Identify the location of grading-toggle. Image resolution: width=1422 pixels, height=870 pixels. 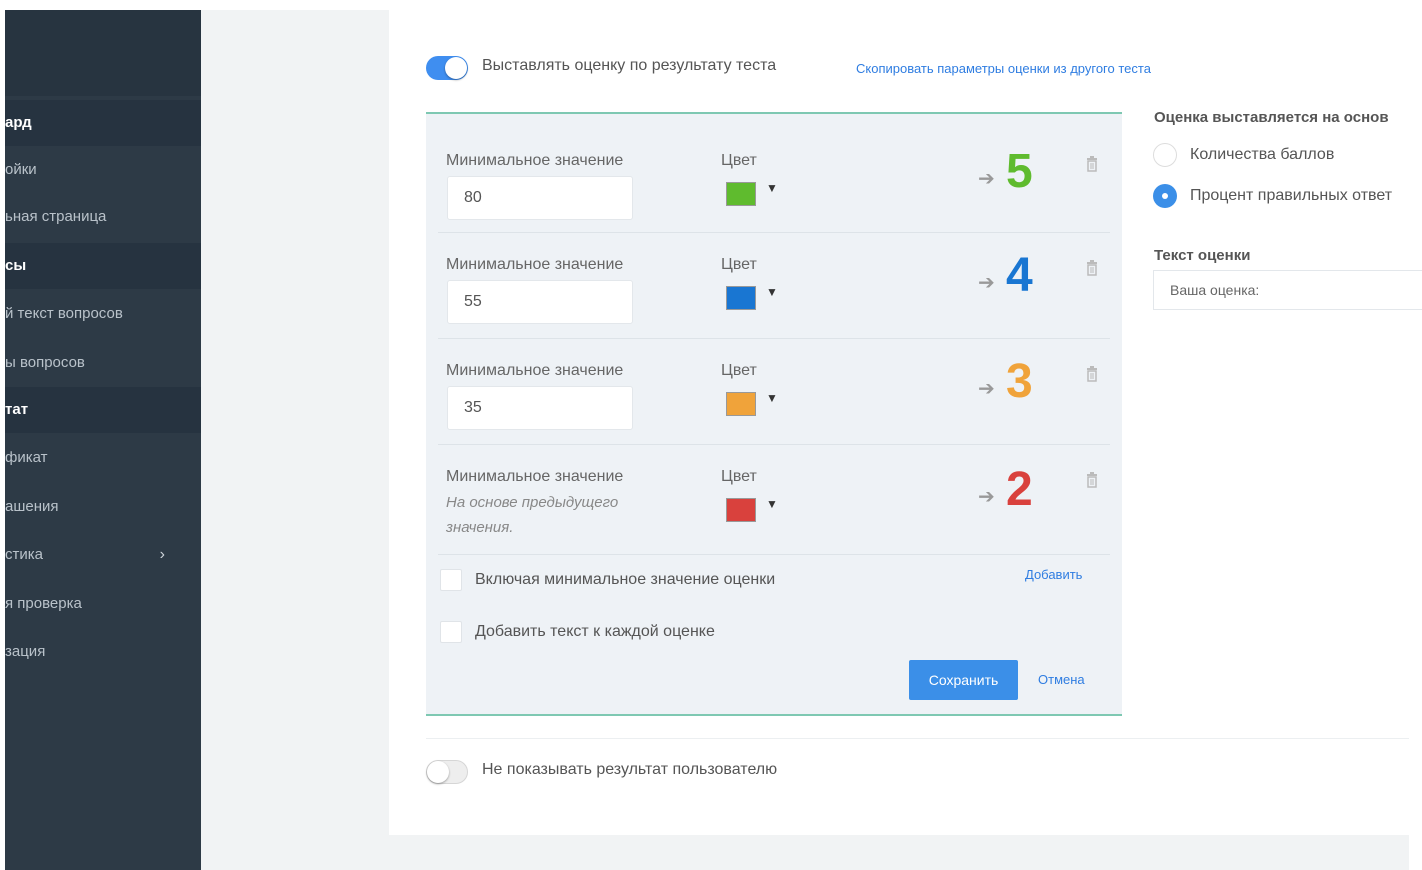
(447, 68).